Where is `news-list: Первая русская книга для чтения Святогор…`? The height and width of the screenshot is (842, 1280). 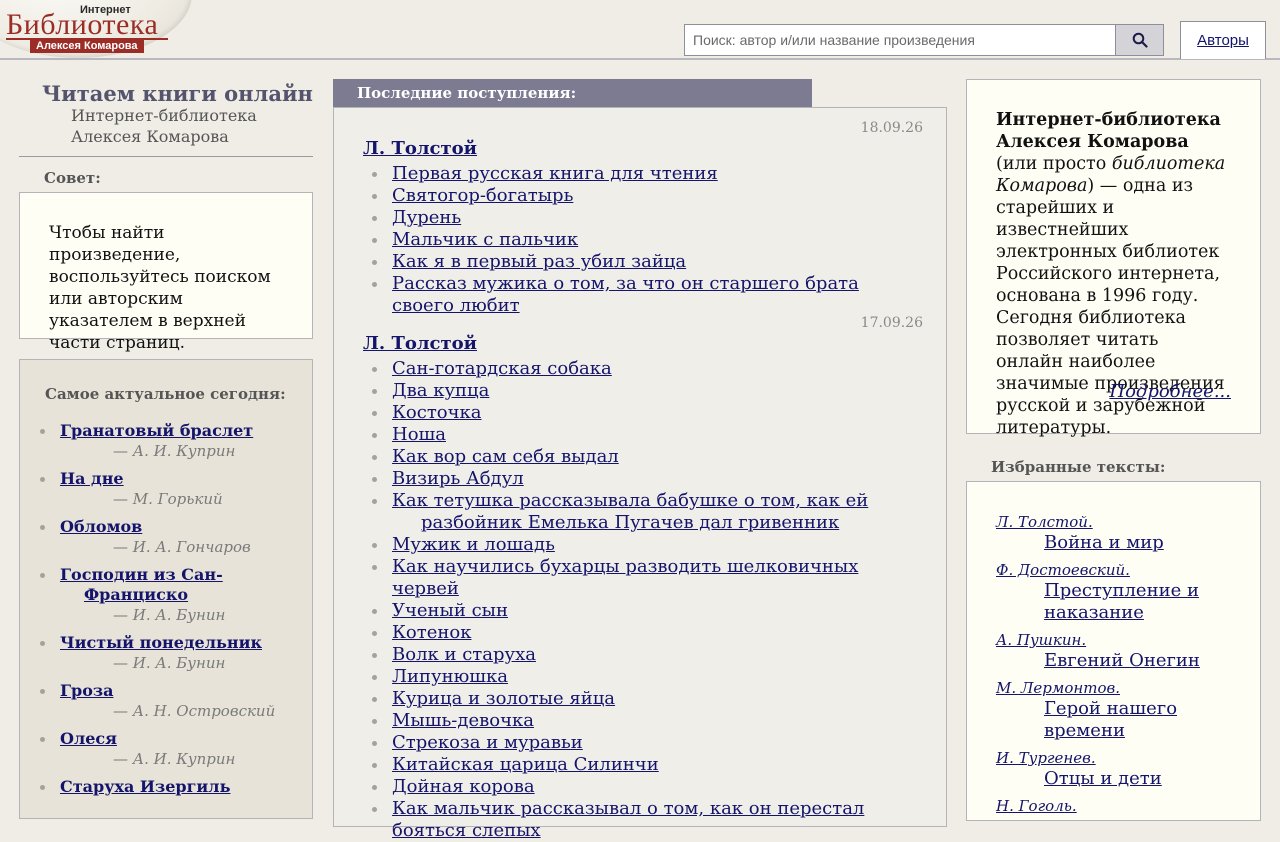
news-list: Первая русская книга для чтения Святогор… is located at coordinates (643, 240).